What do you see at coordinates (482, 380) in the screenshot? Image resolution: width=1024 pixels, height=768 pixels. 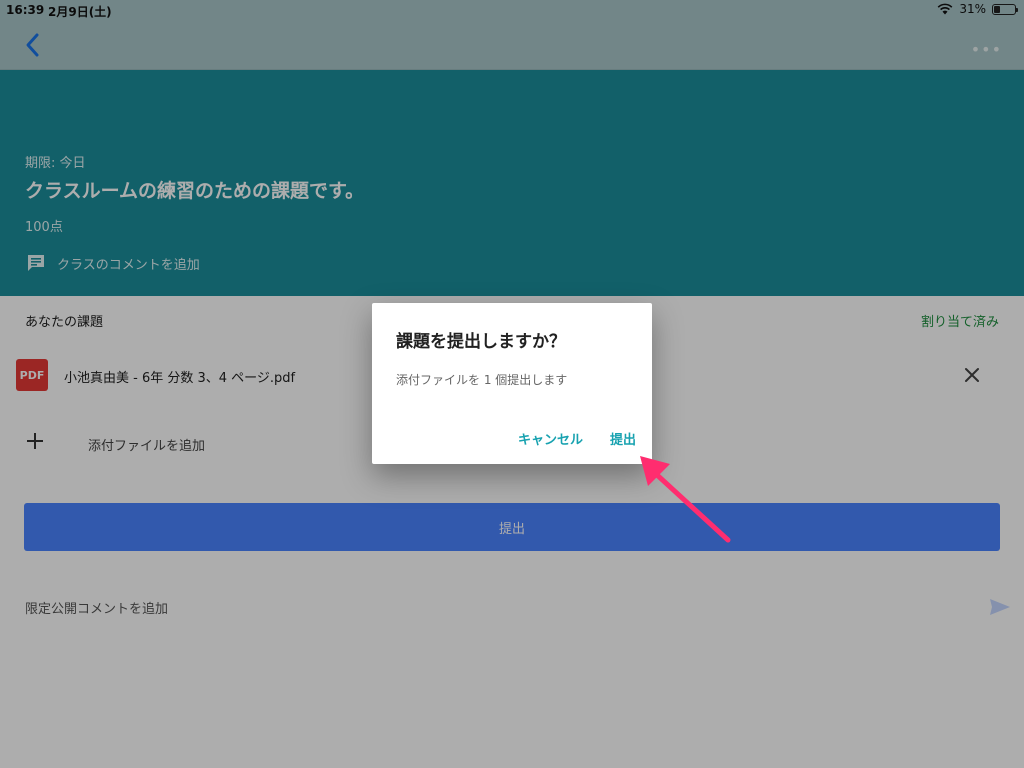 I see `dialog-message: 添付ファイルを 1 個提出します` at bounding box center [482, 380].